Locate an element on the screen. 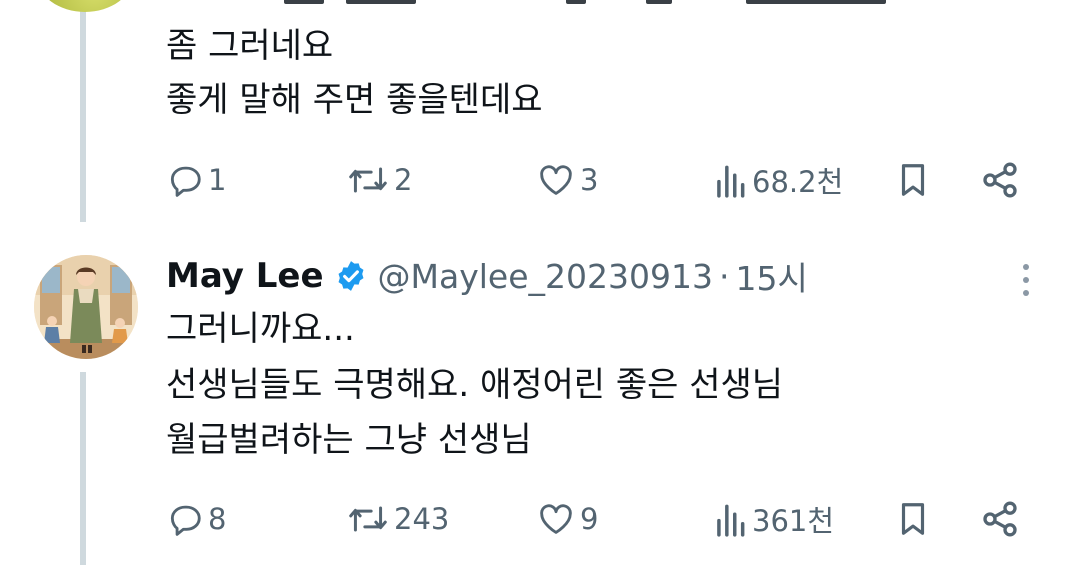  post-text-line: 선생님들도 극명해요. 애정어린 좋은 선생님 is located at coordinates (475, 385).